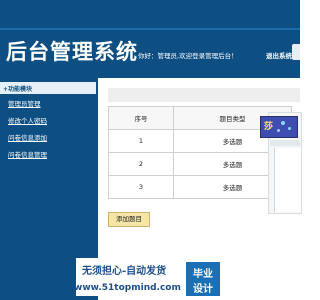  What do you see at coordinates (150, 29) in the screenshot?
I see `header-highlight` at bounding box center [150, 29].